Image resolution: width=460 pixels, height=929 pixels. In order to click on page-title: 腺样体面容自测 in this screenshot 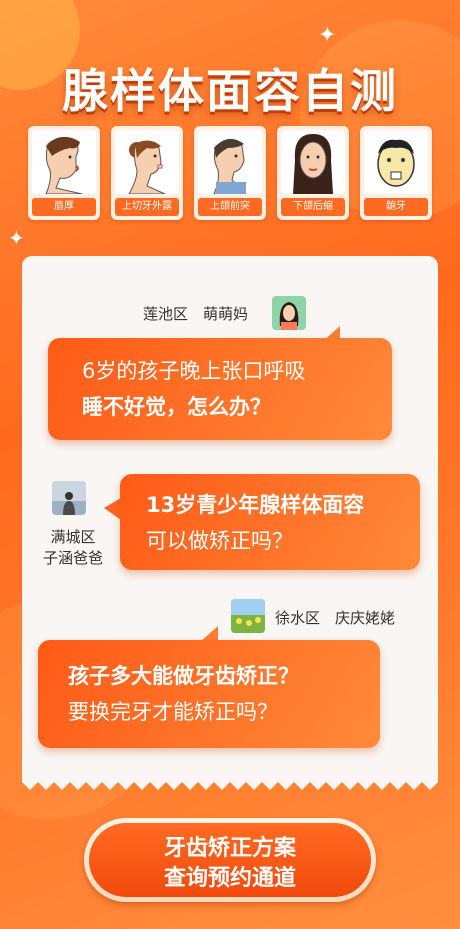, I will do `click(230, 91)`.